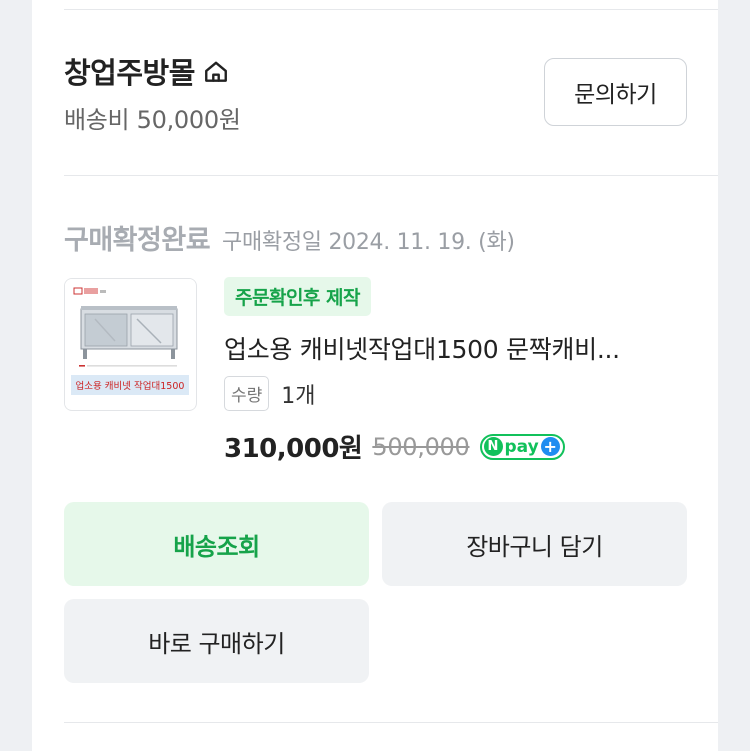 The height and width of the screenshot is (751, 750). I want to click on npay-n-icon: N, so click(493, 446).